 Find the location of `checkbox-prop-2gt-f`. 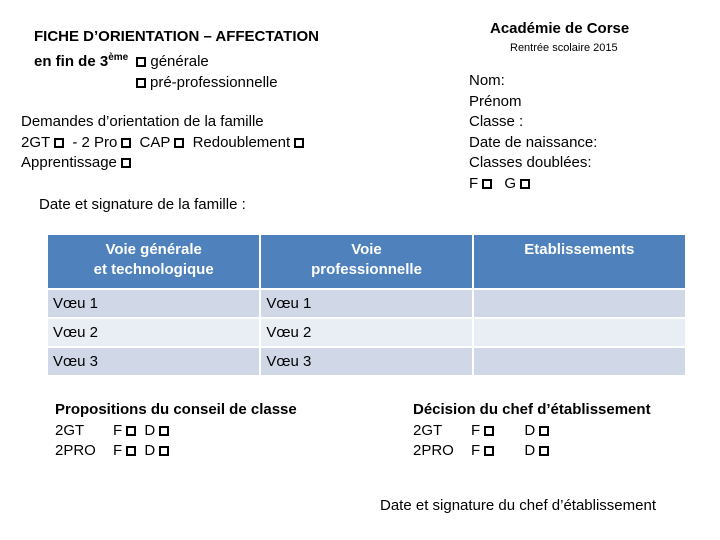

checkbox-prop-2gt-f is located at coordinates (131, 430).